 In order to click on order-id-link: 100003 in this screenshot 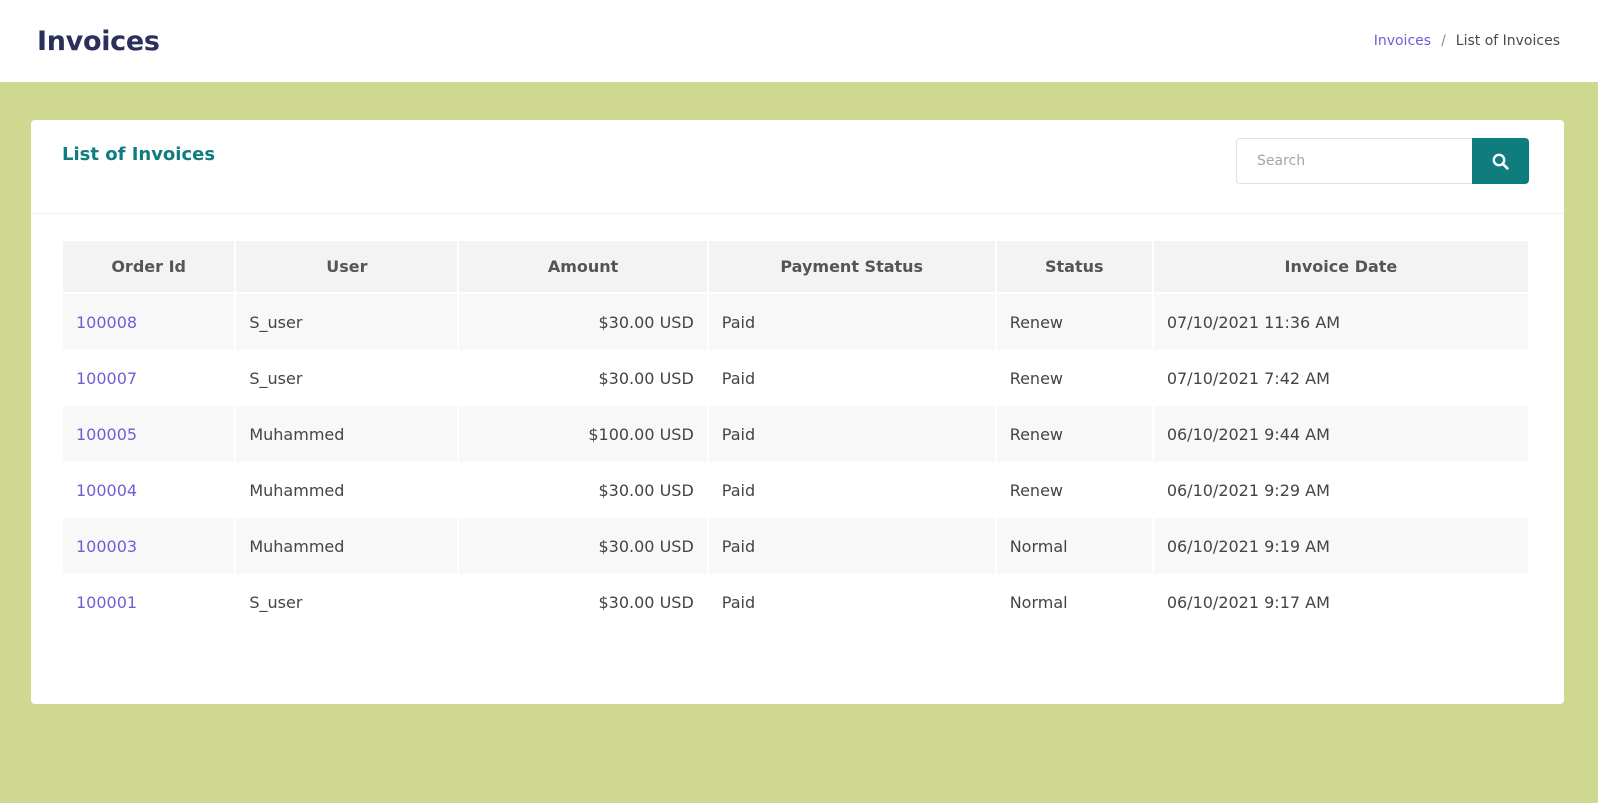, I will do `click(149, 546)`.